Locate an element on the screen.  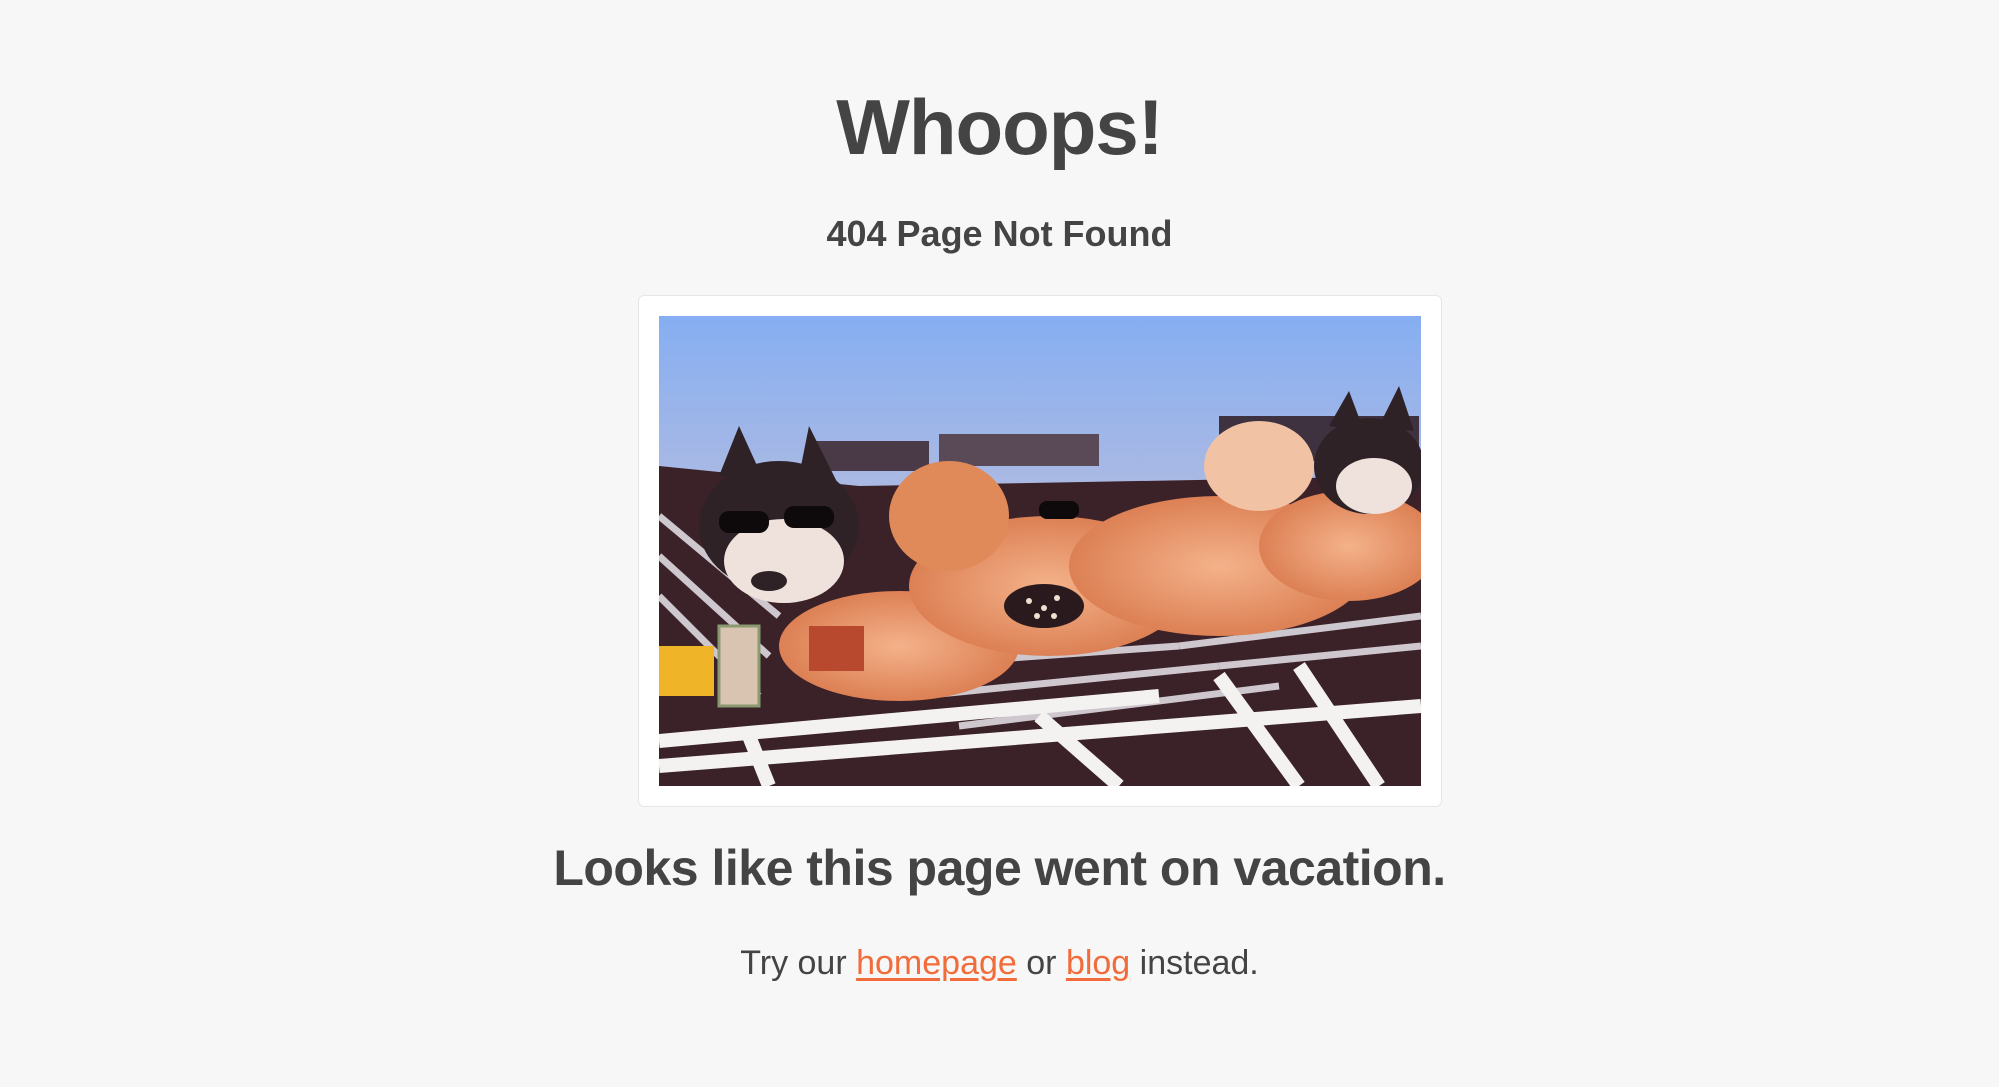
navigation-suggestion: Try our homepage or blog instead. is located at coordinates (999, 963).